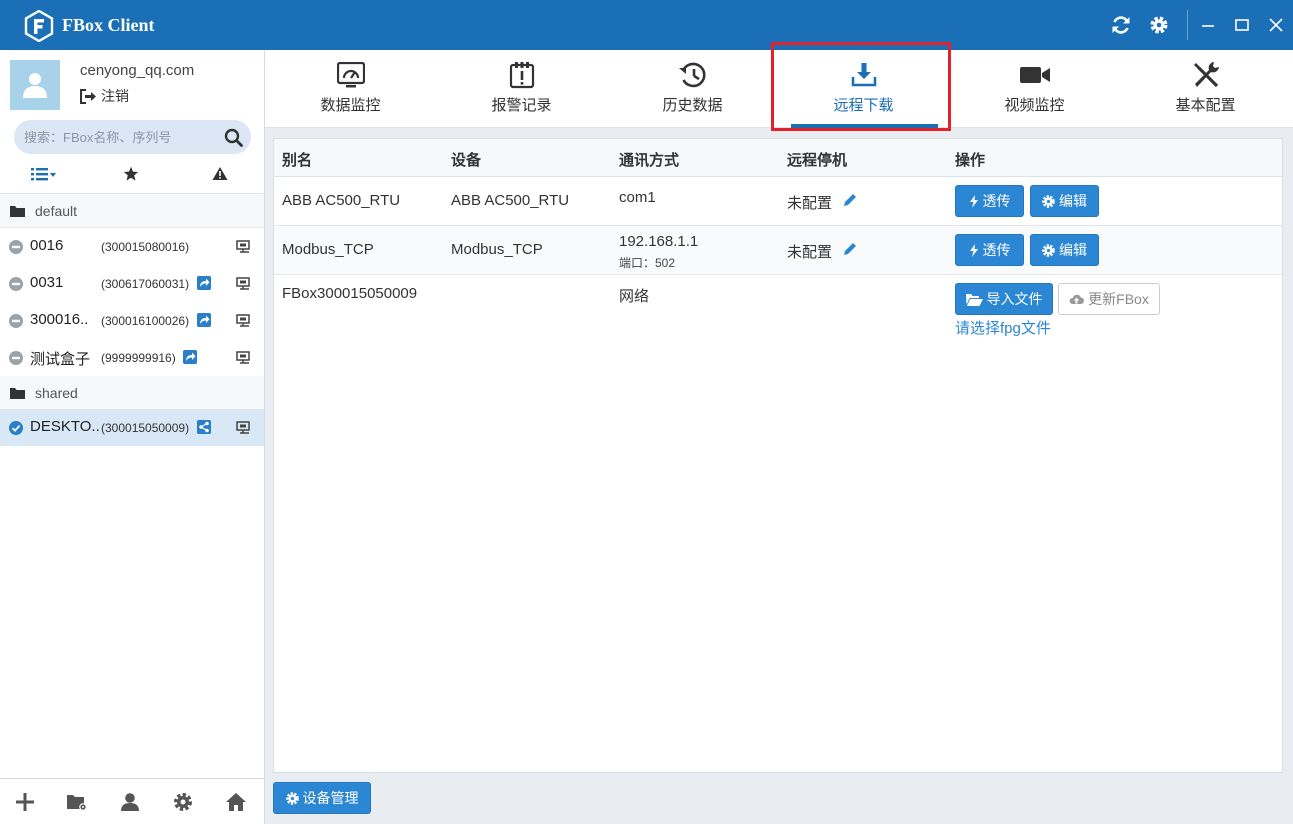 Image resolution: width=1293 pixels, height=824 pixels. Describe the element at coordinates (1276, 25) in the screenshot. I see `close-icon` at that location.